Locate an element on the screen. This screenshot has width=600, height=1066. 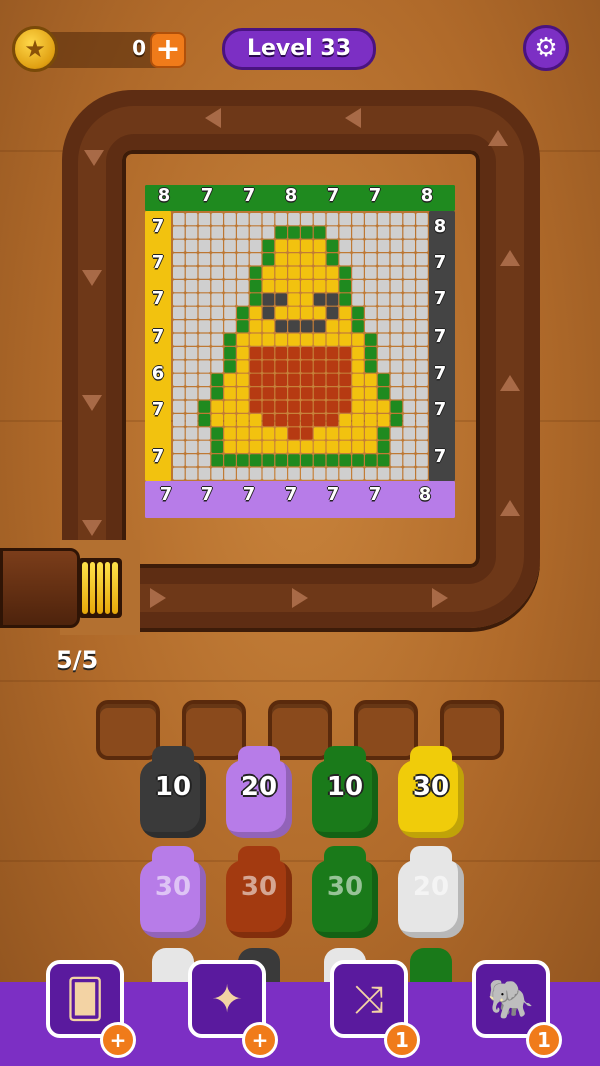
thread-spool: 30 is located at coordinates (431, 793).